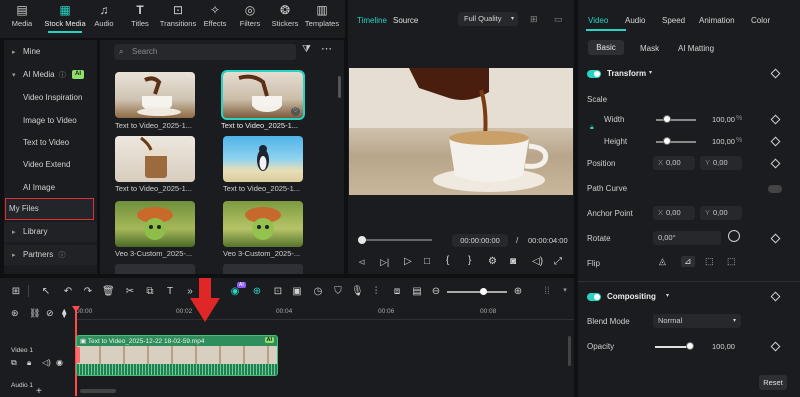 Image resolution: width=800 pixels, height=397 pixels. What do you see at coordinates (178, 15) in the screenshot?
I see `toolbar-transitions: ⊡ Transitions` at bounding box center [178, 15].